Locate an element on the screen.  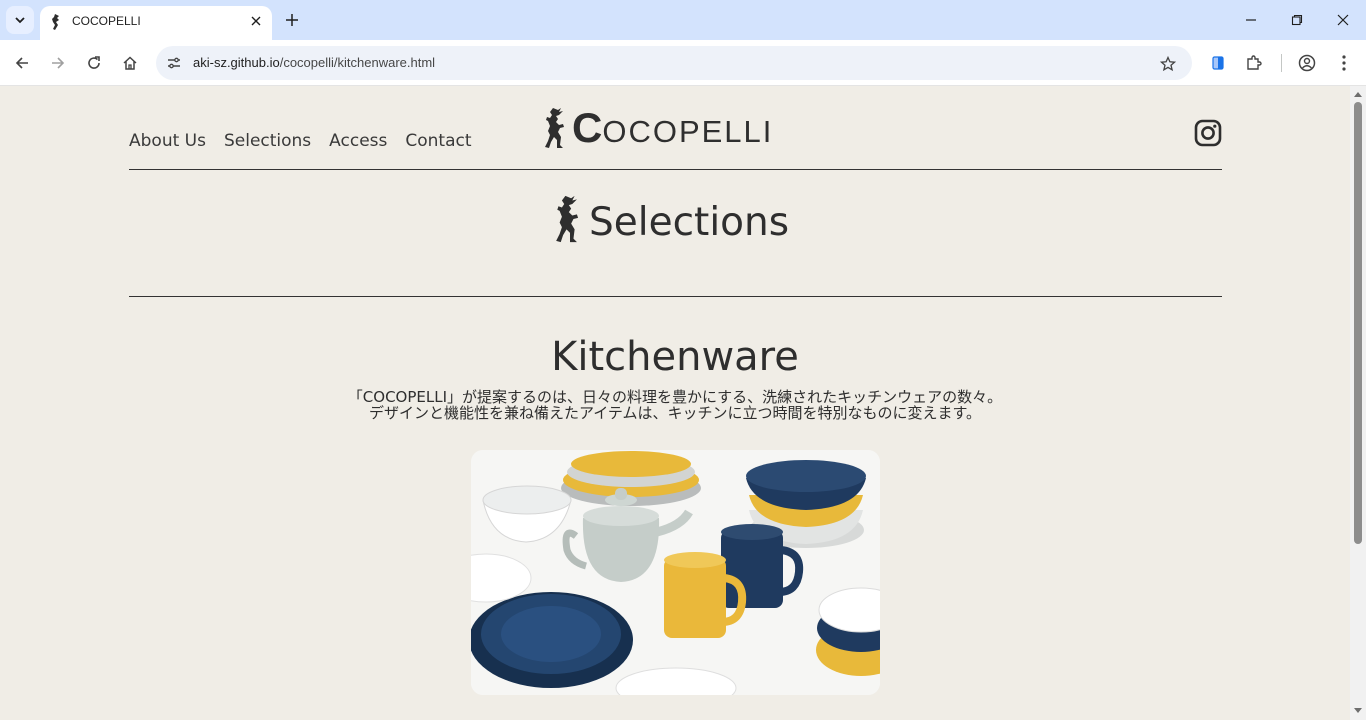
instagram-link is located at coordinates (1208, 133).